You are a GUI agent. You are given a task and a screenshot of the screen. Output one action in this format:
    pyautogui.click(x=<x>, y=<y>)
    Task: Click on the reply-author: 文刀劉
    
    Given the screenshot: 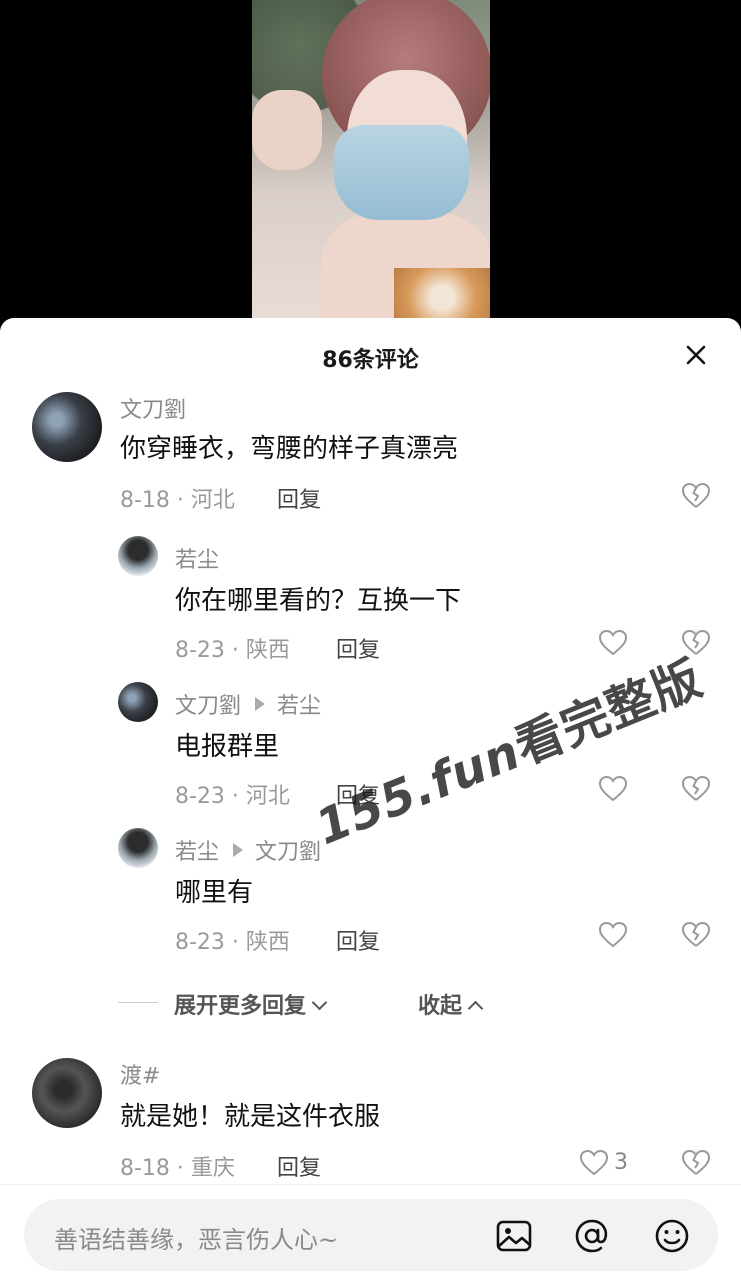 What is the action you would take?
    pyautogui.click(x=208, y=706)
    